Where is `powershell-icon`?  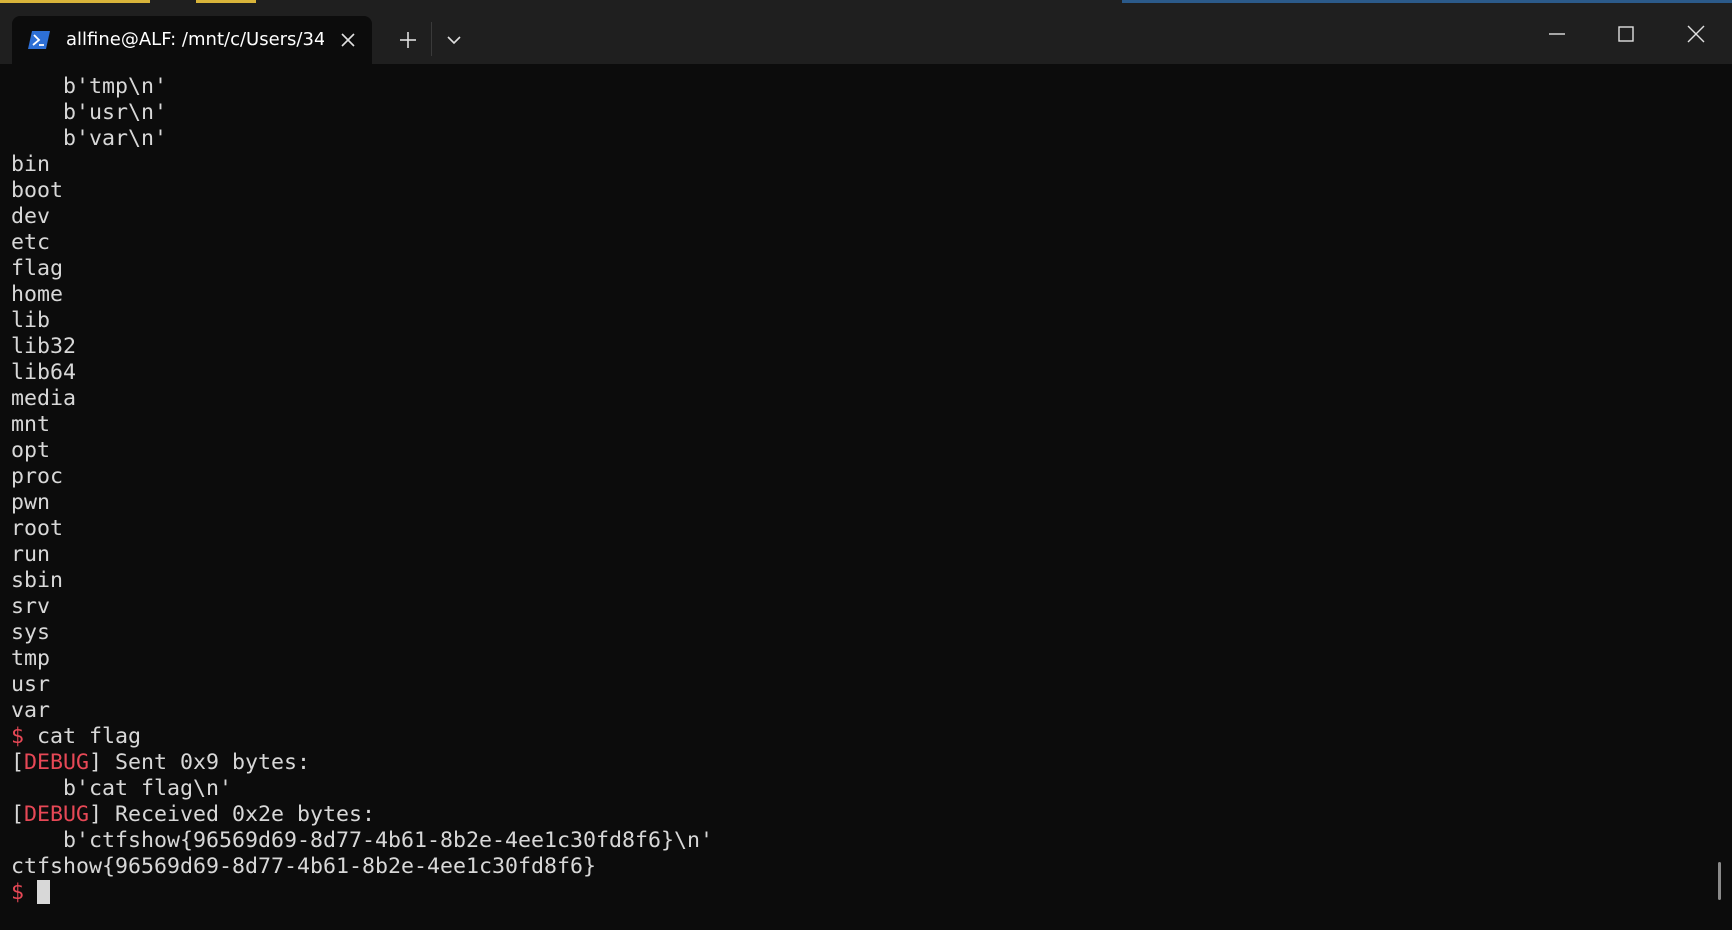 powershell-icon is located at coordinates (39, 40).